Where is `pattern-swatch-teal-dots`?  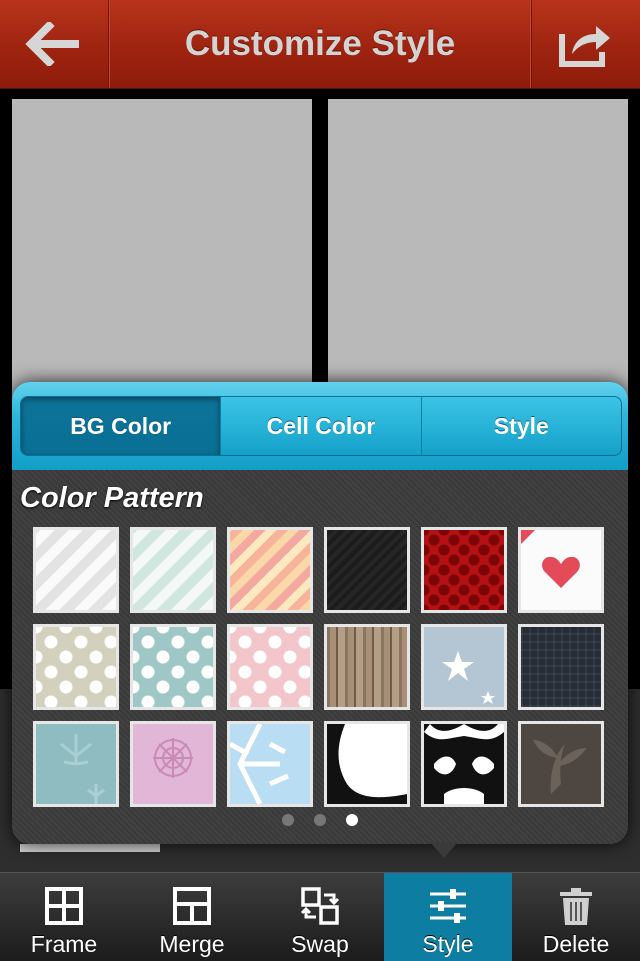
pattern-swatch-teal-dots is located at coordinates (173, 667).